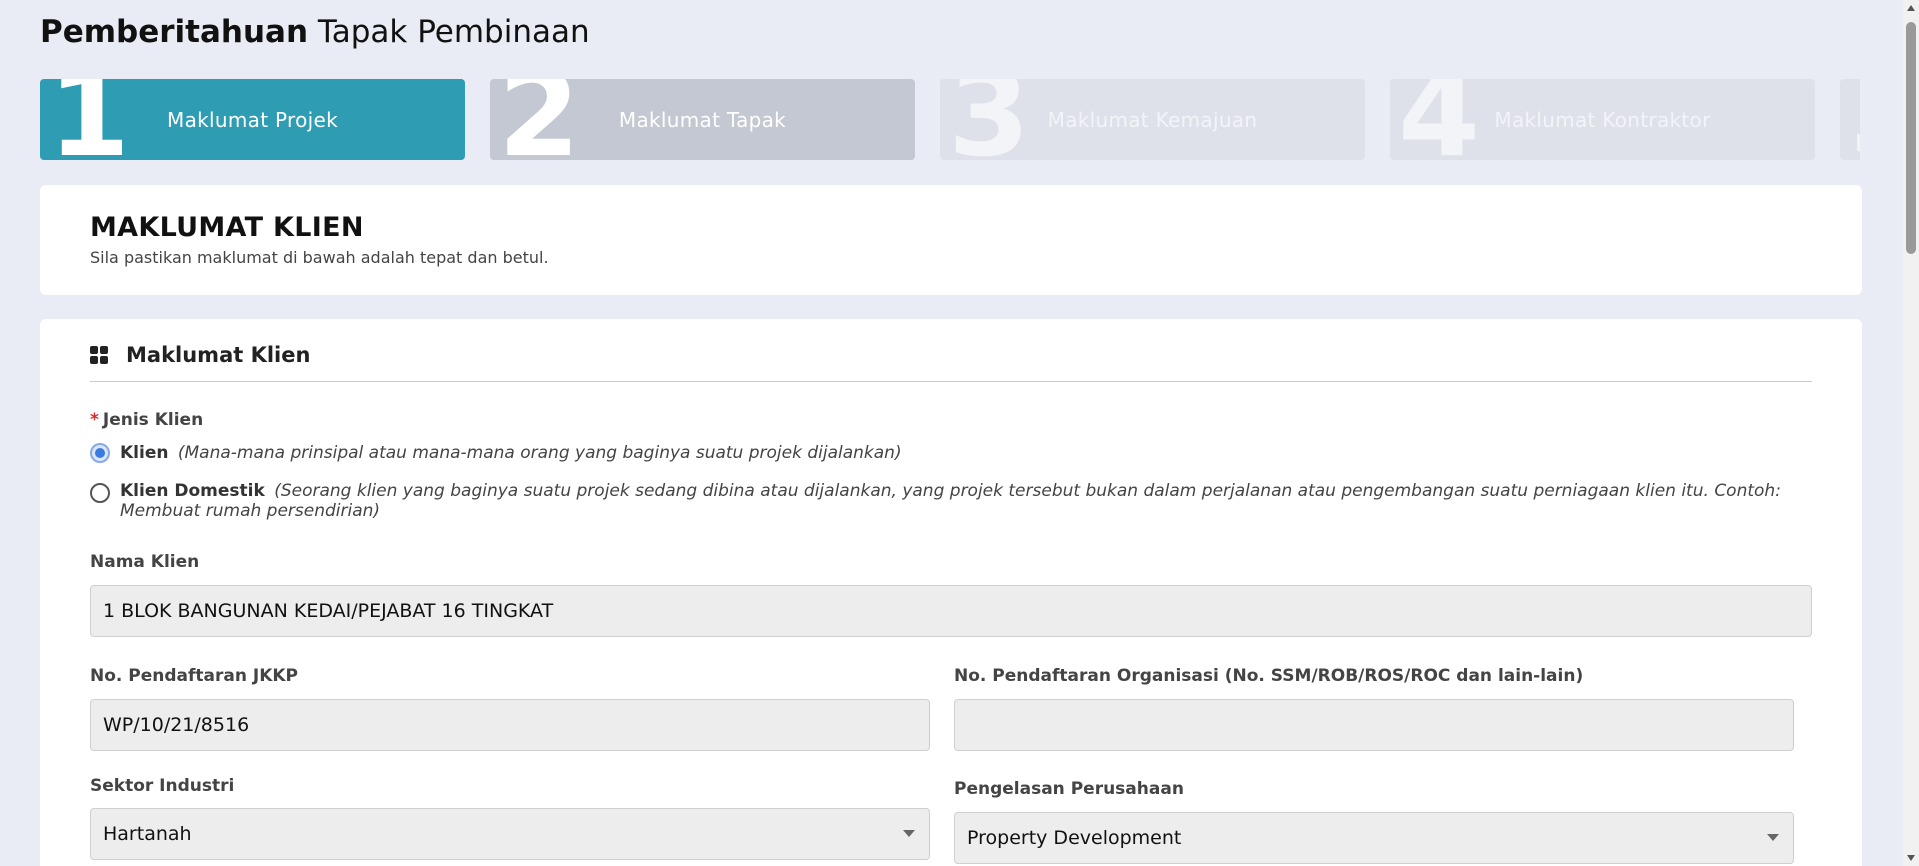 This screenshot has width=1919, height=866. I want to click on section-title: Maklumat Klien, so click(200, 355).